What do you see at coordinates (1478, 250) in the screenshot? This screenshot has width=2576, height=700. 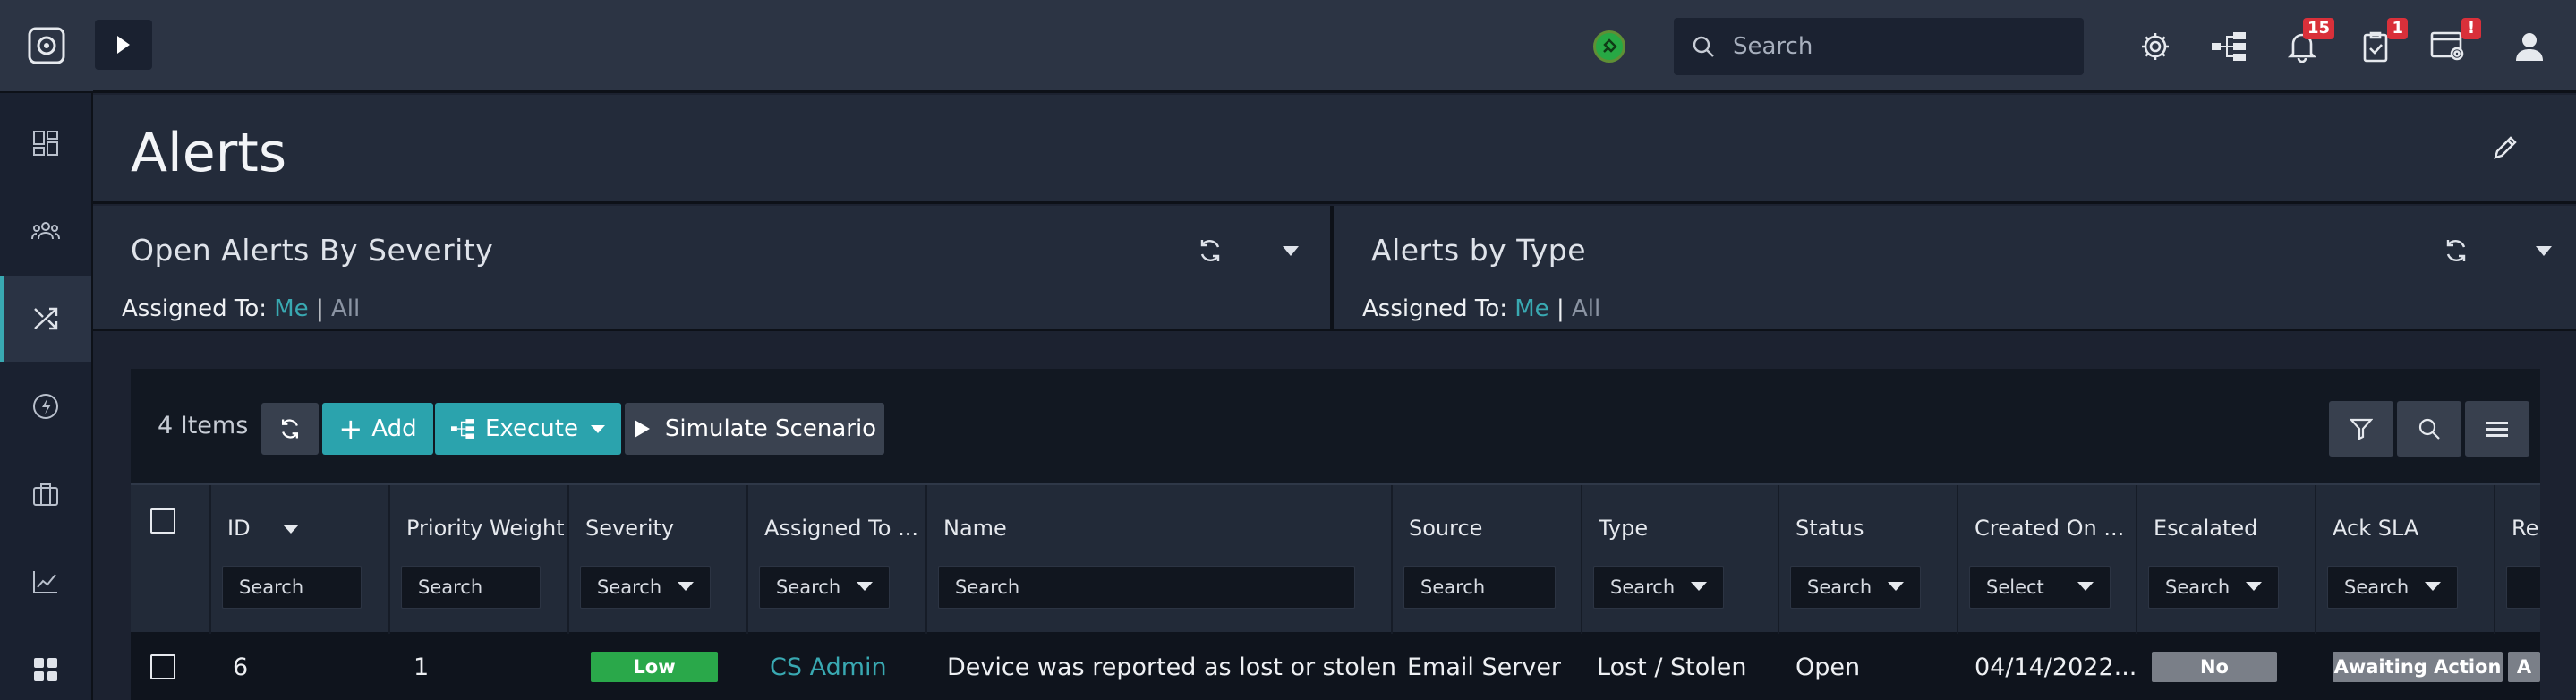 I see `widget-title: Alerts by Type` at bounding box center [1478, 250].